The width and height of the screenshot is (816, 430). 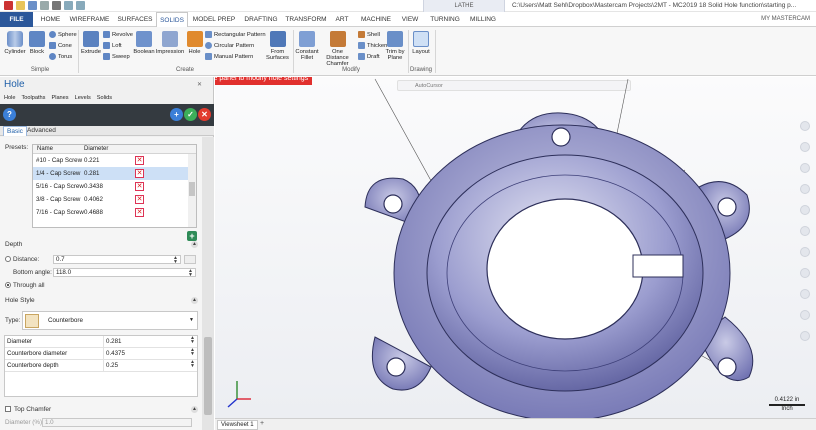 What do you see at coordinates (59, 99) in the screenshot?
I see `panel-tab-planes: Planes` at bounding box center [59, 99].